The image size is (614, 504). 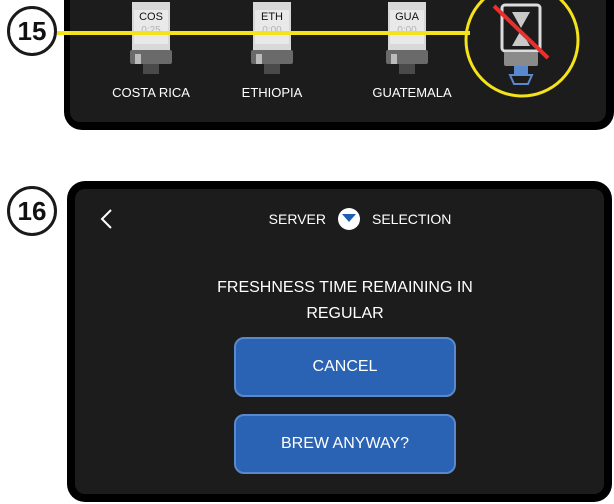 I want to click on header: SERVER SELECTION, so click(x=360, y=219).